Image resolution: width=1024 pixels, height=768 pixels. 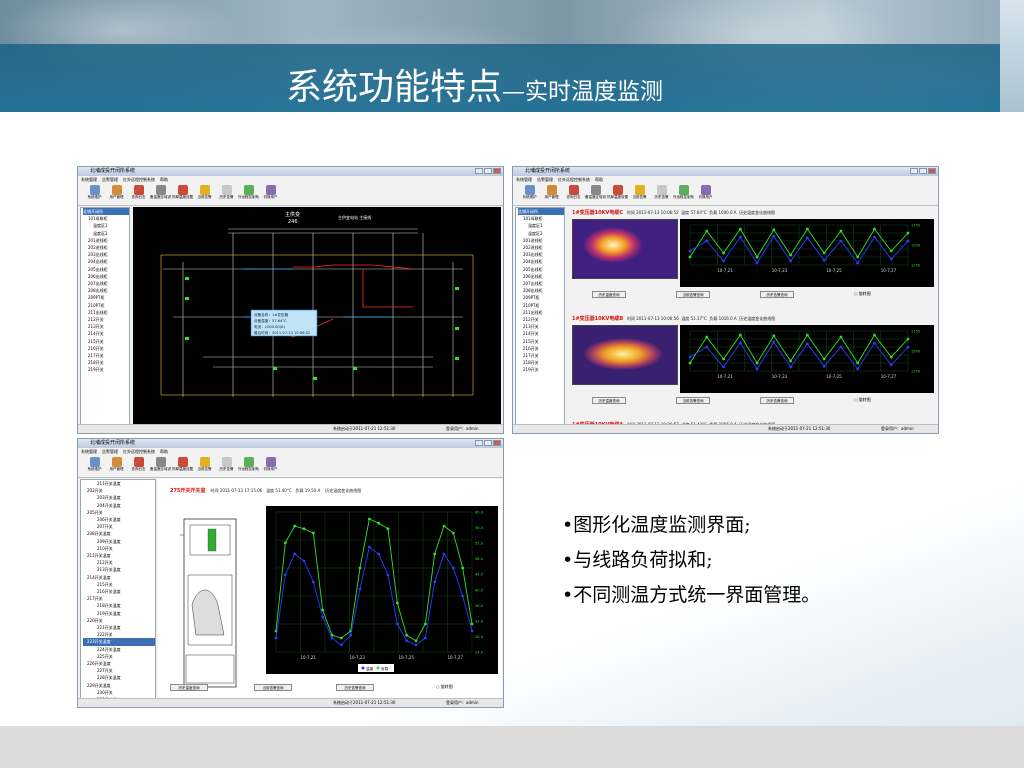 I want to click on toolbar-button: 切换用户, so click(x=270, y=466).